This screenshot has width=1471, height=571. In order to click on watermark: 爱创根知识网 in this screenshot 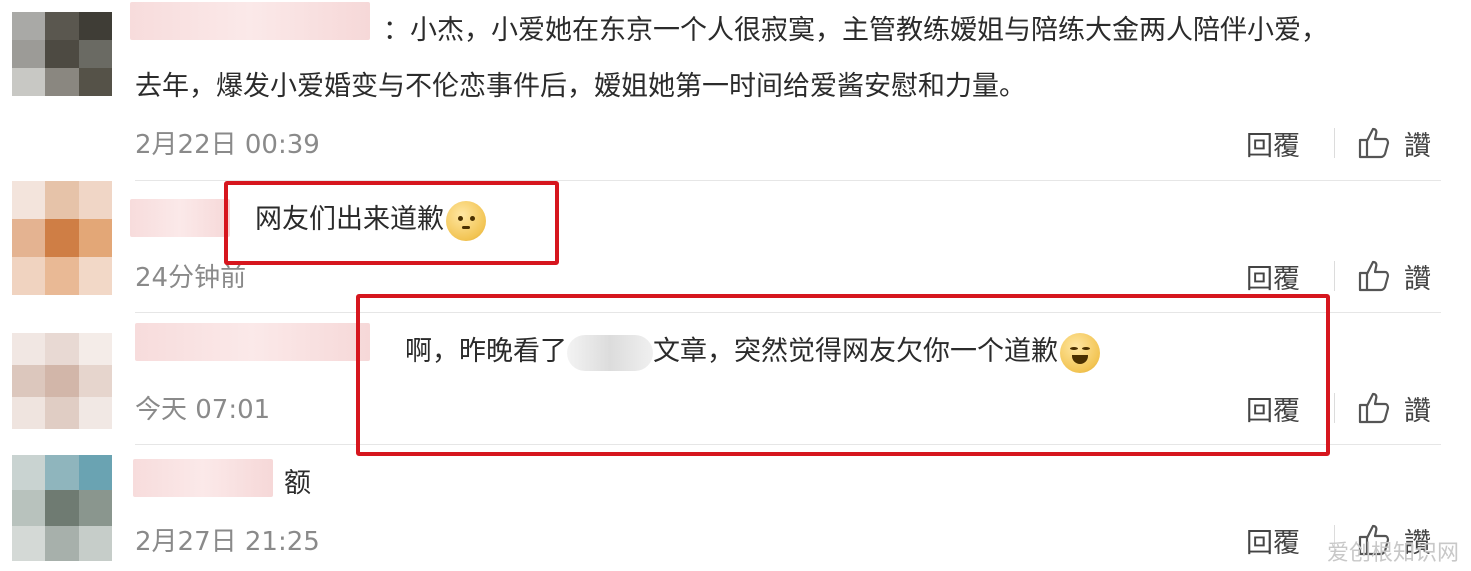, I will do `click(1392, 553)`.